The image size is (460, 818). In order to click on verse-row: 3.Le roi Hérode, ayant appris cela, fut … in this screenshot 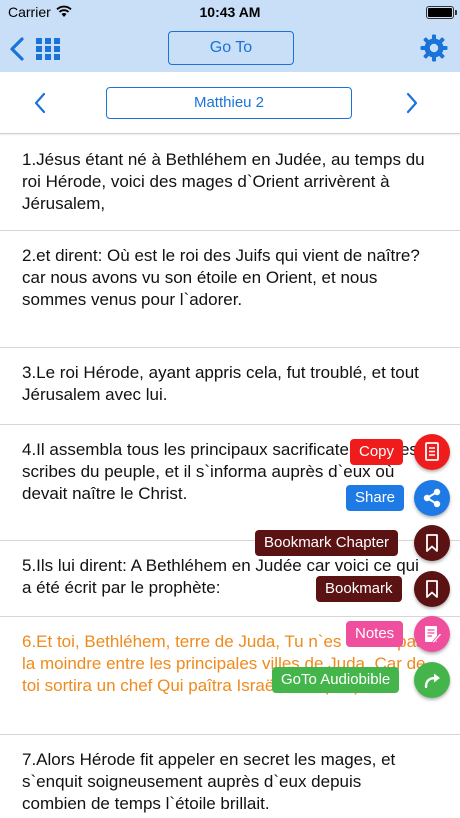, I will do `click(230, 386)`.